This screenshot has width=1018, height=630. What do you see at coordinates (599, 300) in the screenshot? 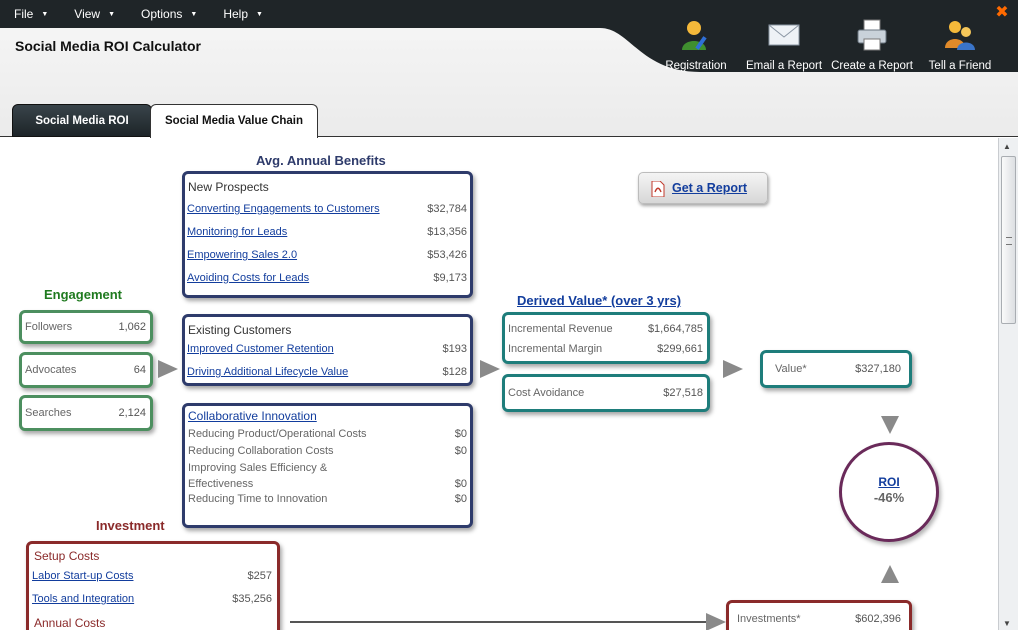
I see `derived-value-link: Derived Value* (over 3 yrs)` at bounding box center [599, 300].